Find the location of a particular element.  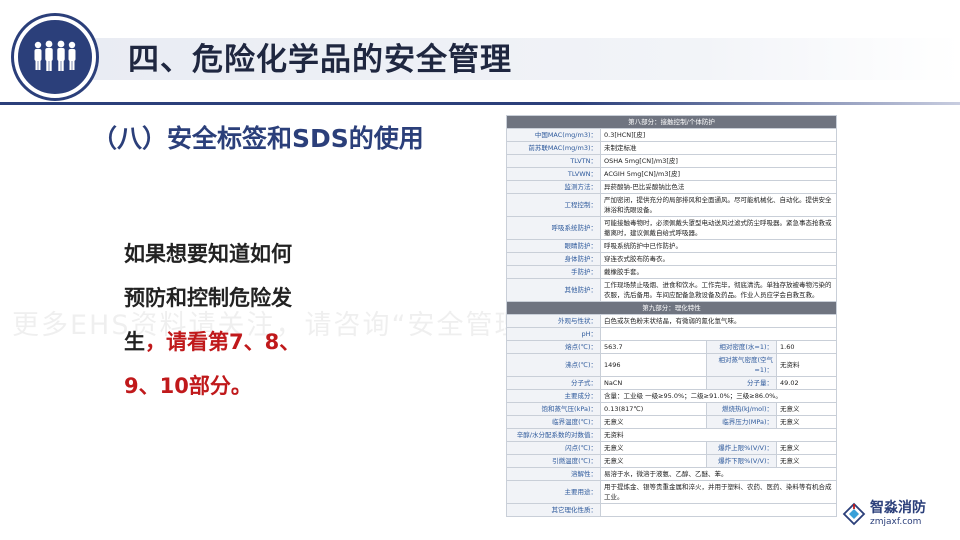

sds-row: 沸点(℃)： 1496 相对蒸气密度(空气=1)： 无资料 is located at coordinates (672, 365).